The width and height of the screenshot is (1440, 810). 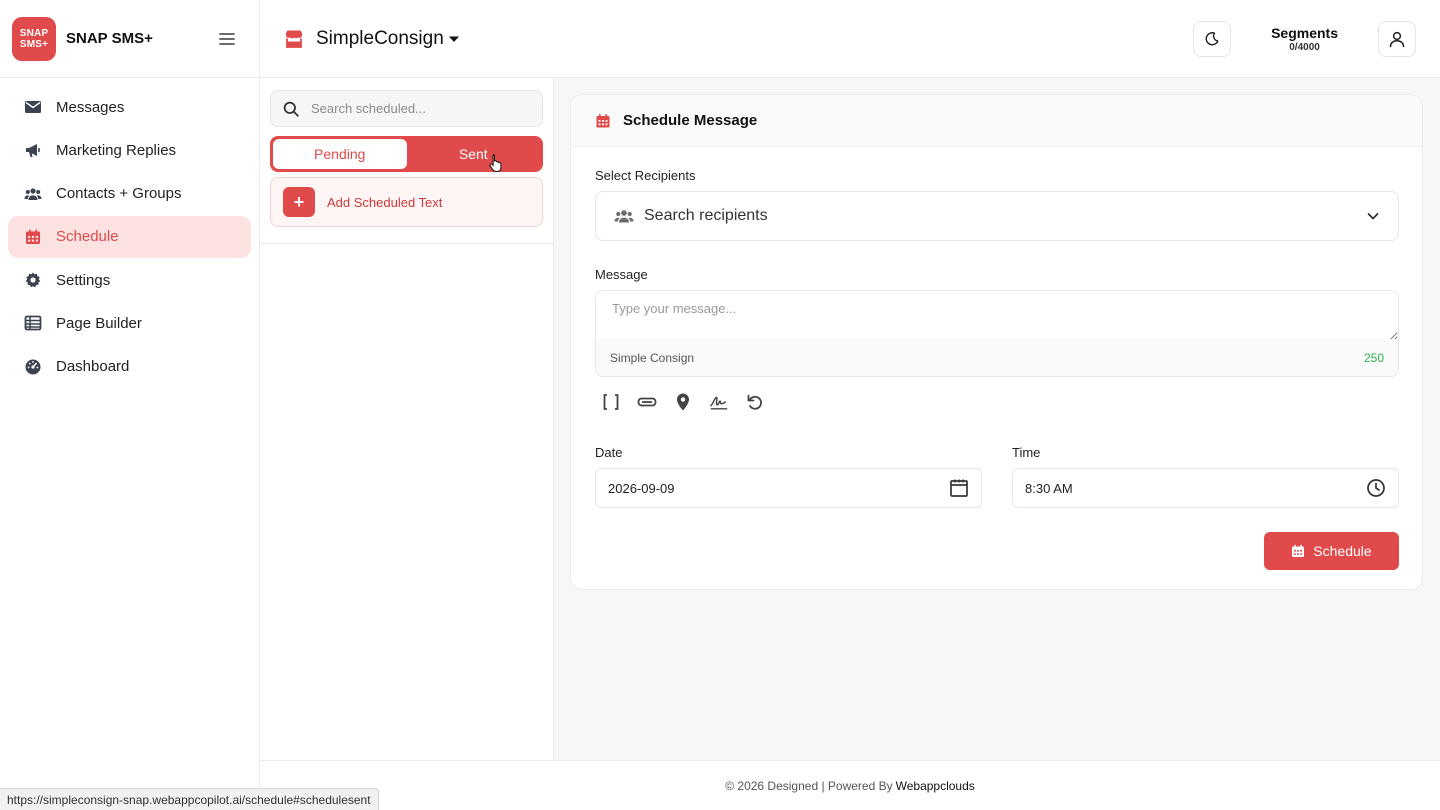 I want to click on message-toolbar, so click(x=683, y=402).